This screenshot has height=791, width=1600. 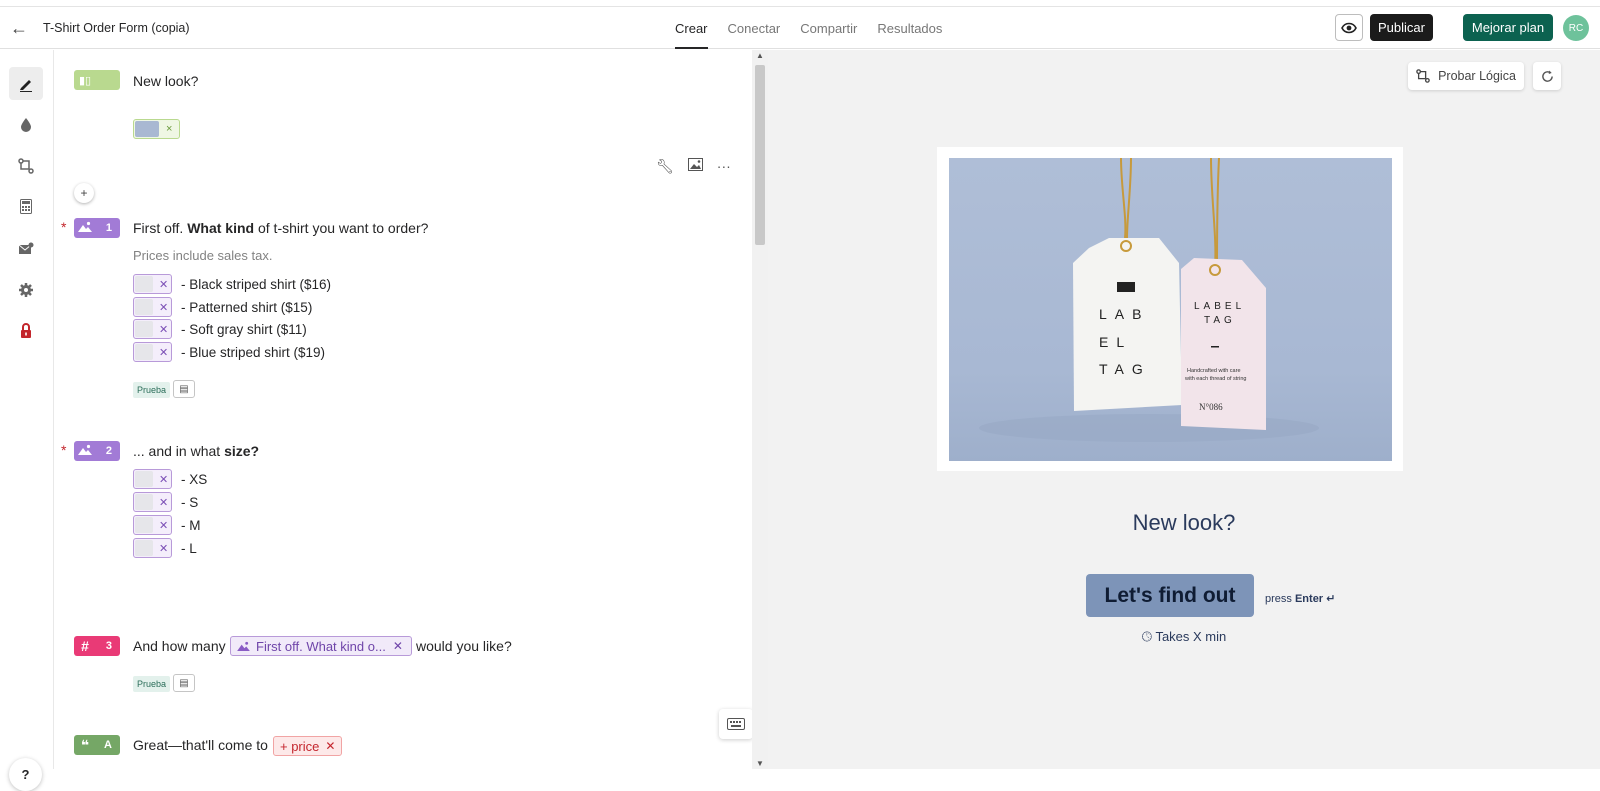 I want to click on q3-badge: # 3, so click(x=97, y=646).